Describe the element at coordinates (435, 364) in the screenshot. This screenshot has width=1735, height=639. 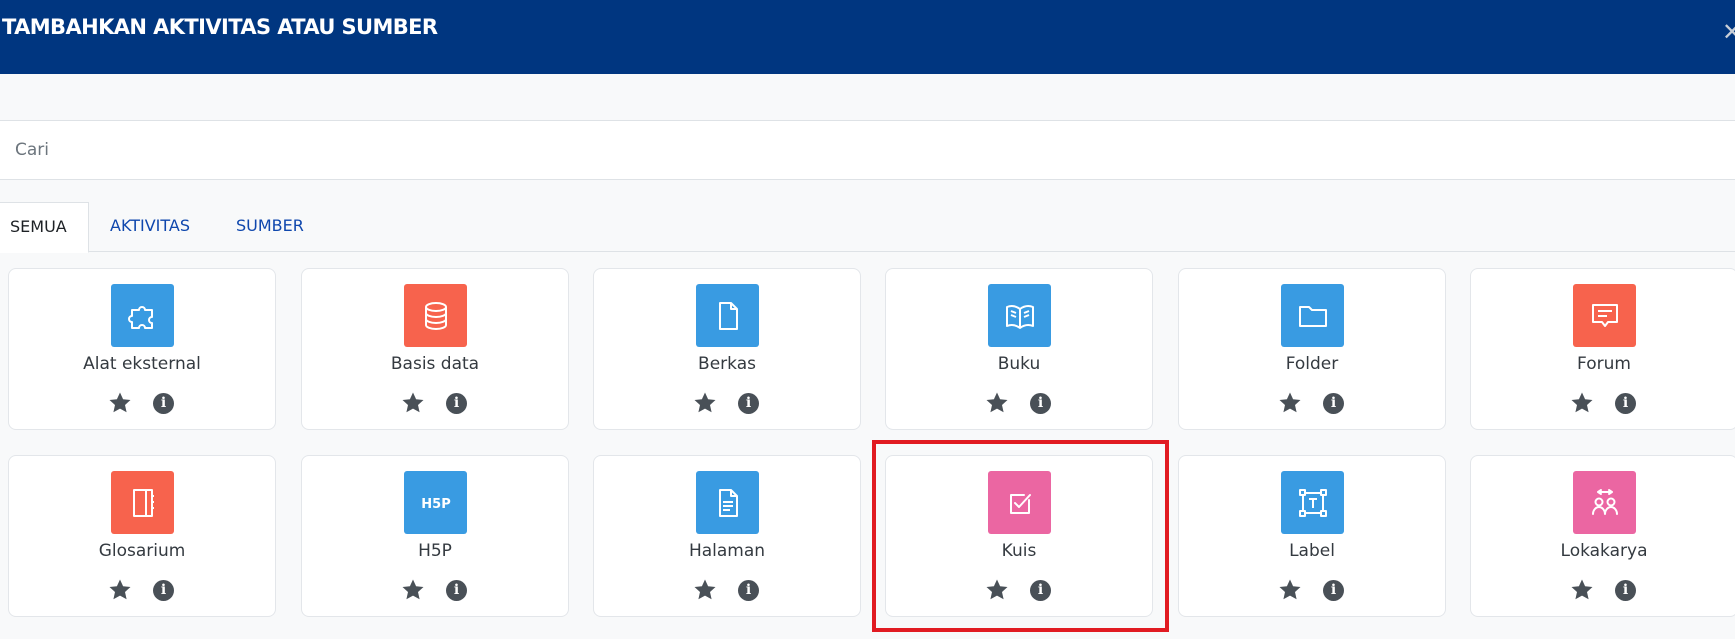
I see `module-label: Basis data` at that location.